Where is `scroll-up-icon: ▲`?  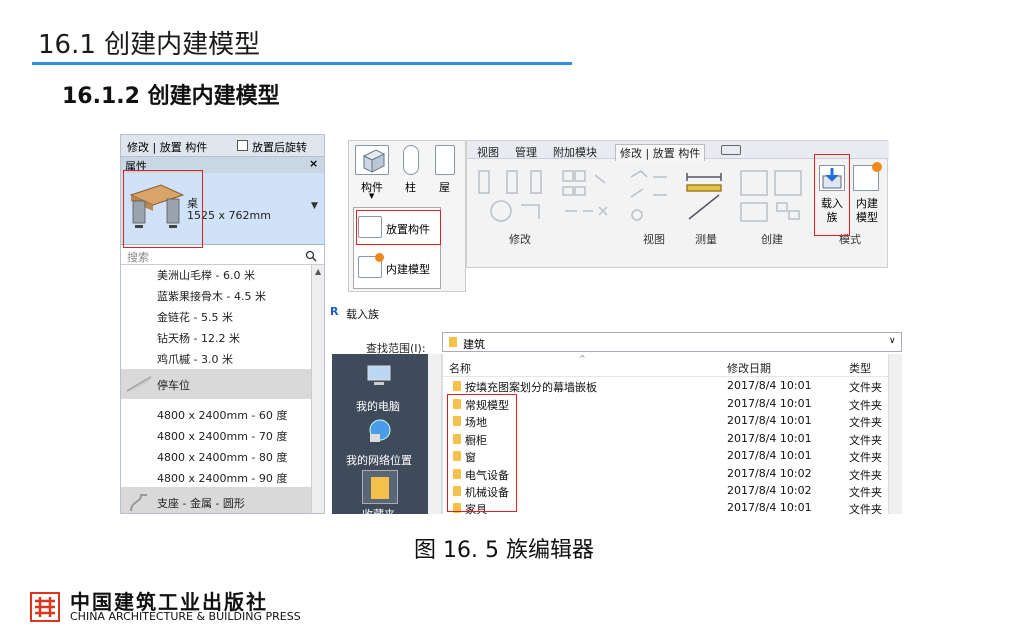
scroll-up-icon: ▲ is located at coordinates (318, 271).